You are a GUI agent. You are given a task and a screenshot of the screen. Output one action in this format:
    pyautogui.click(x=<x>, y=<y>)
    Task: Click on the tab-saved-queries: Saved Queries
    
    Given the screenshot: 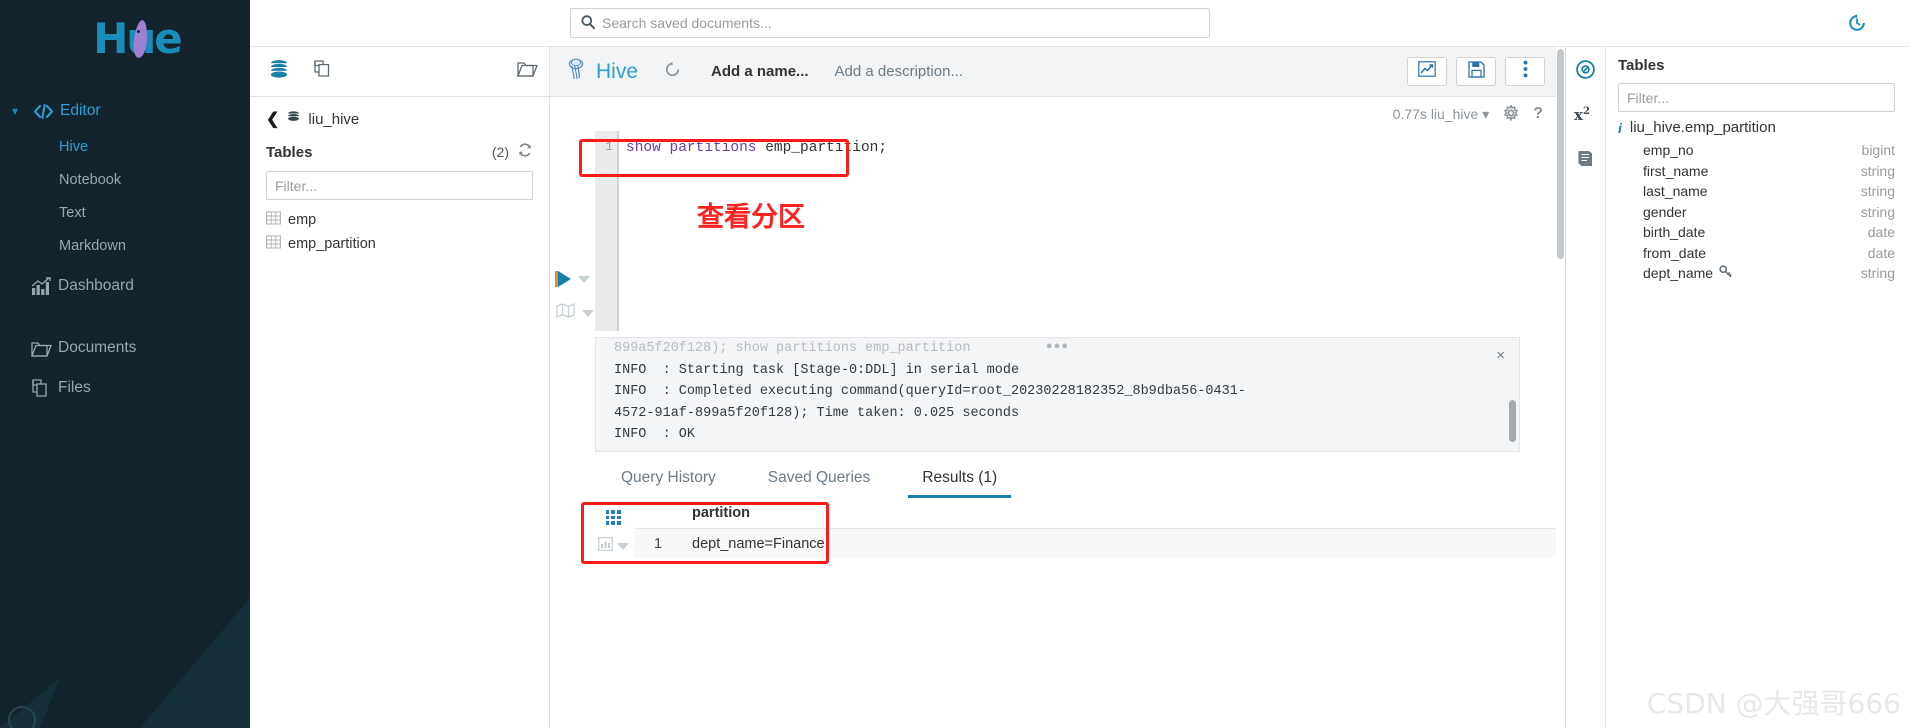 What is the action you would take?
    pyautogui.click(x=819, y=483)
    